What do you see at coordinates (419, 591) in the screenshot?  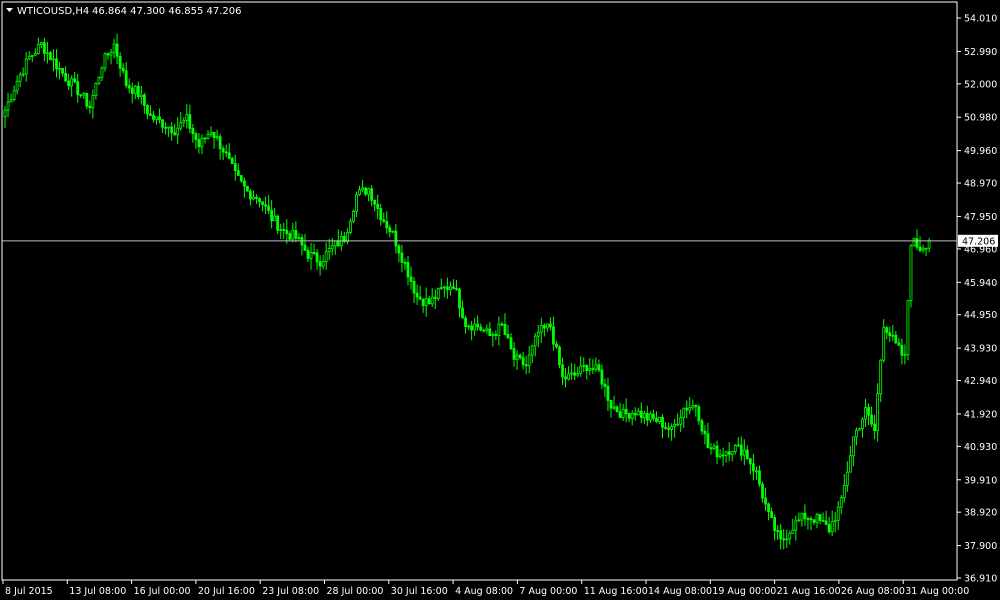 I see `x-tick-label: 30 Jul 16:00` at bounding box center [419, 591].